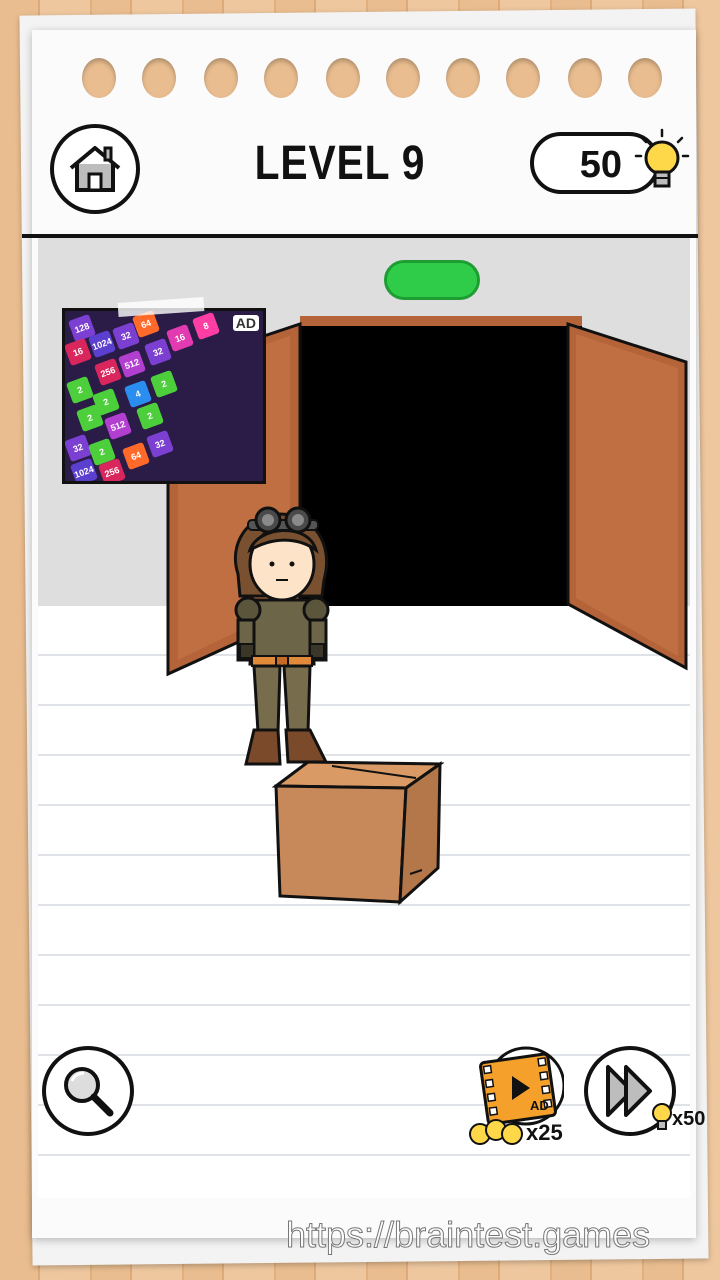 The height and width of the screenshot is (1280, 720). What do you see at coordinates (600, 165) in the screenshot?
I see `hint-count: 50` at bounding box center [600, 165].